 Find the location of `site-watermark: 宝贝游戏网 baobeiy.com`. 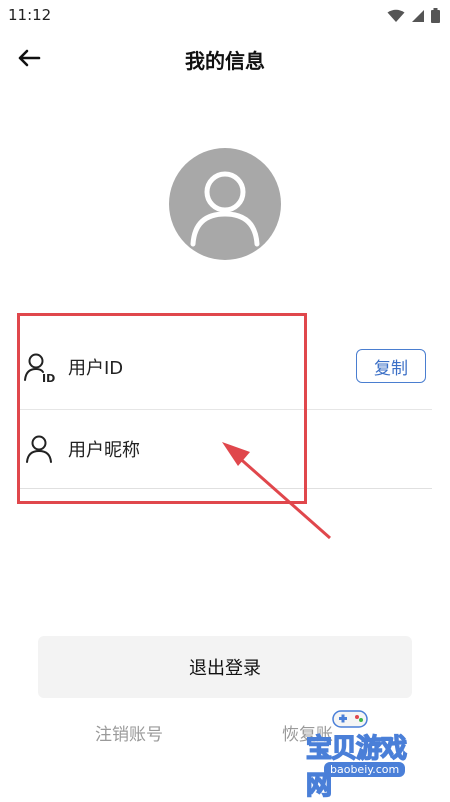

site-watermark: 宝贝游戏网 baobeiy.com is located at coordinates (360, 754).